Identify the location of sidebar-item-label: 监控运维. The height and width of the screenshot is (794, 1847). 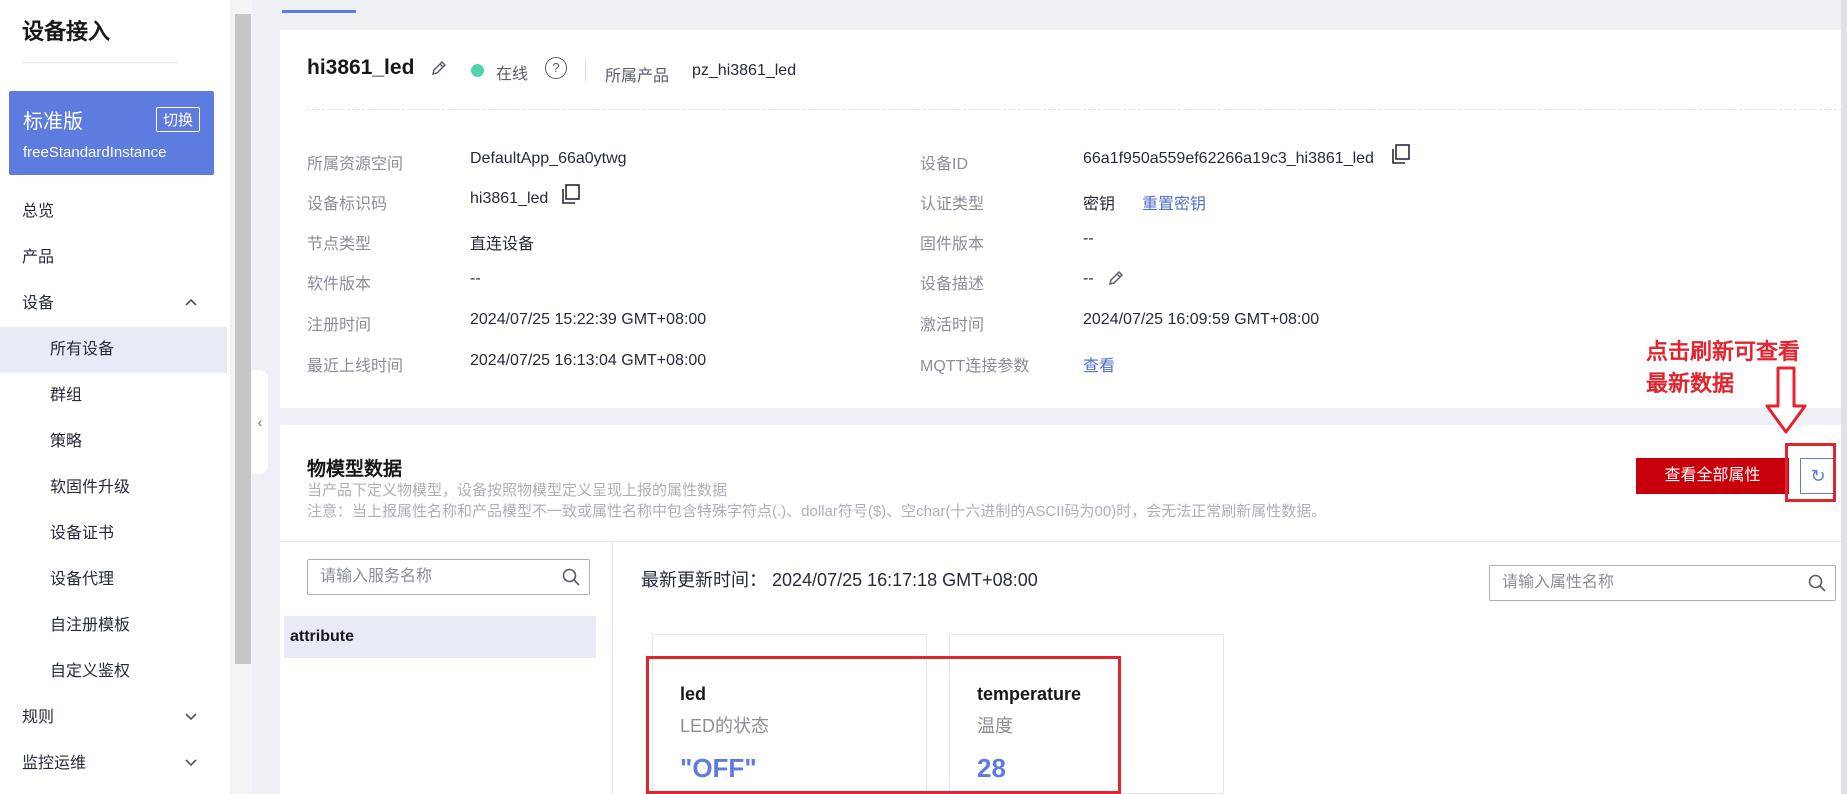
(54, 763).